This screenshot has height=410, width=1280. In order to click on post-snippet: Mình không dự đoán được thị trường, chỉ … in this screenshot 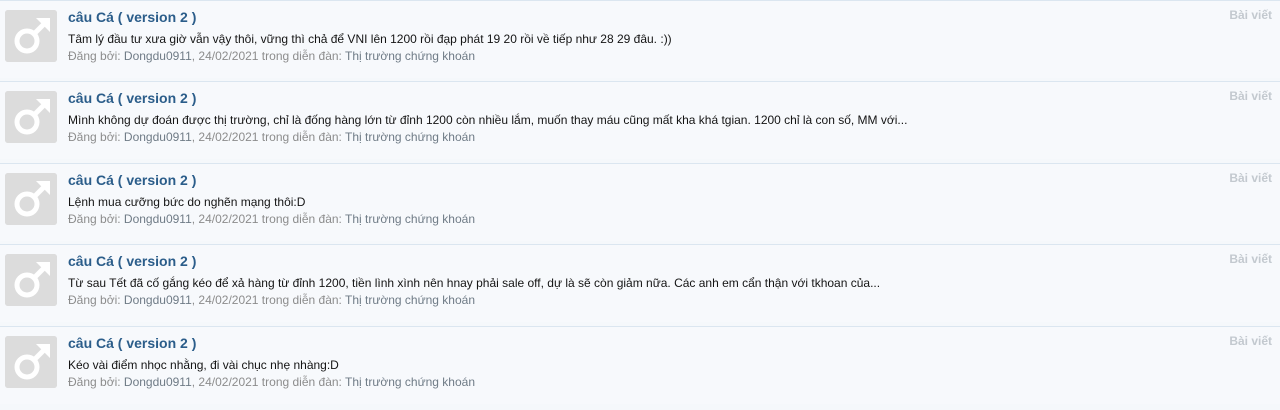, I will do `click(488, 120)`.